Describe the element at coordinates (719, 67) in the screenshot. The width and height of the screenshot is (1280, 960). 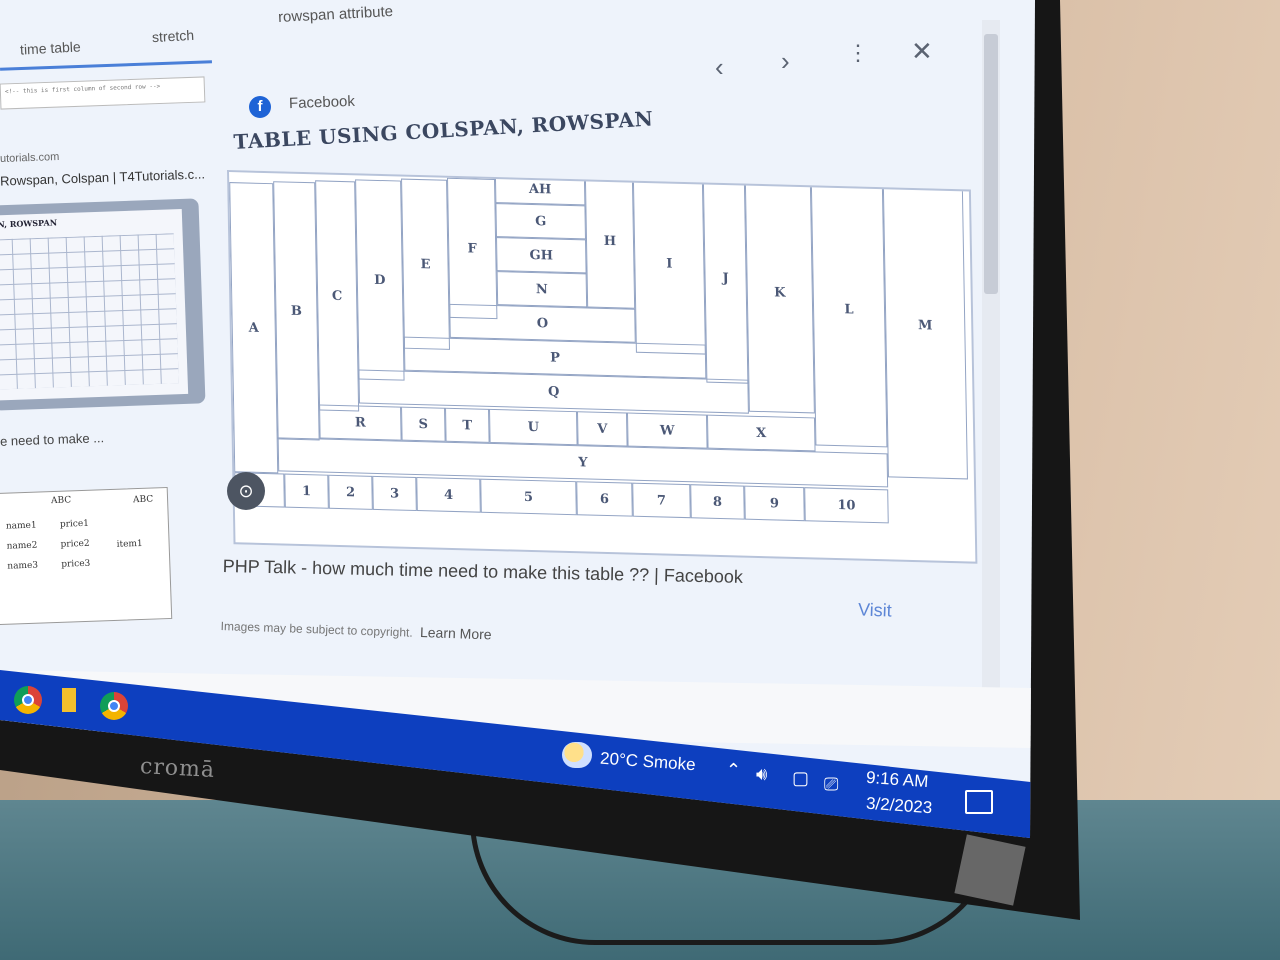
I see `chevron-left-icon: ‹` at that location.